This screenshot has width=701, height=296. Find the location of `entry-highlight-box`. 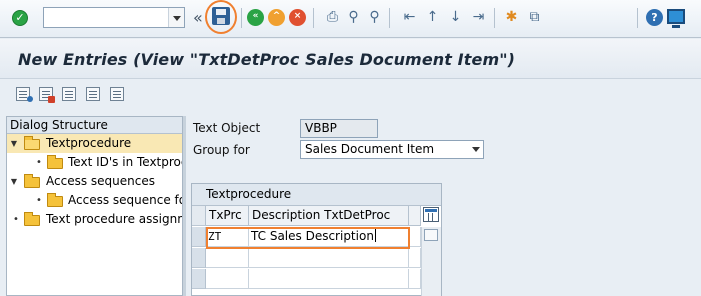

entry-highlight-box is located at coordinates (308, 238).